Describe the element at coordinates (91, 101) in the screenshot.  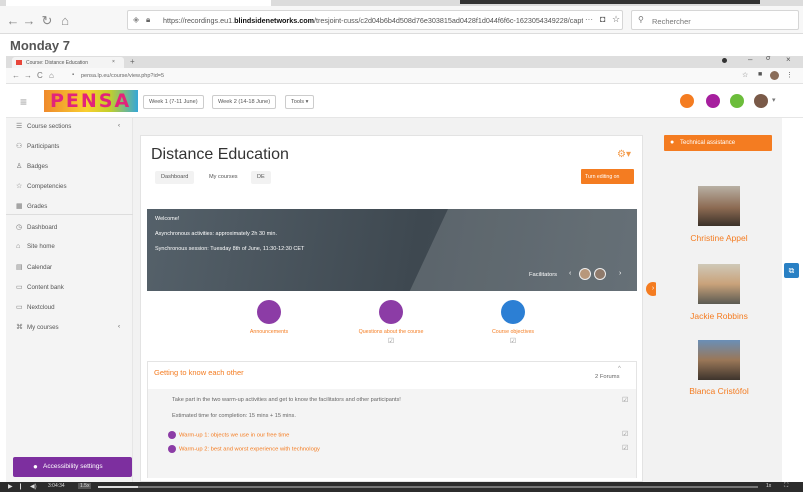
I see `pensa-logo: PENSA` at that location.